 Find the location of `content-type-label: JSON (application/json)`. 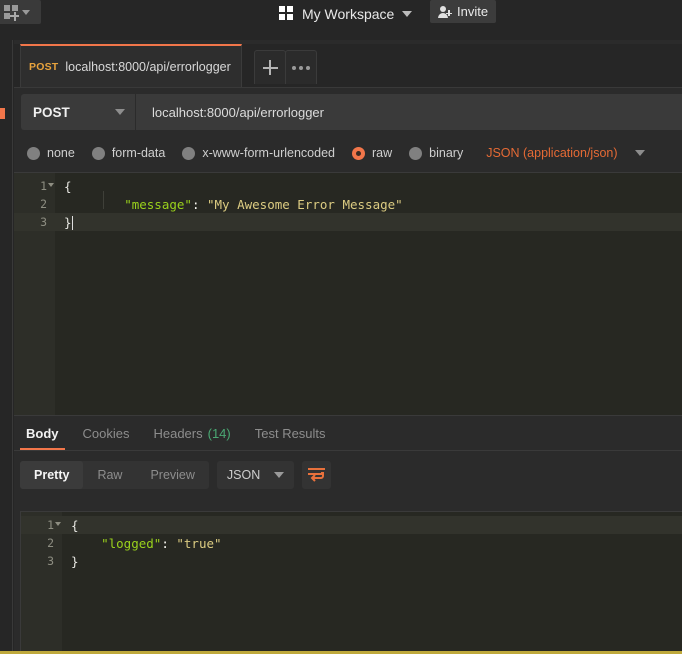

content-type-label: JSON (application/json) is located at coordinates (552, 153).